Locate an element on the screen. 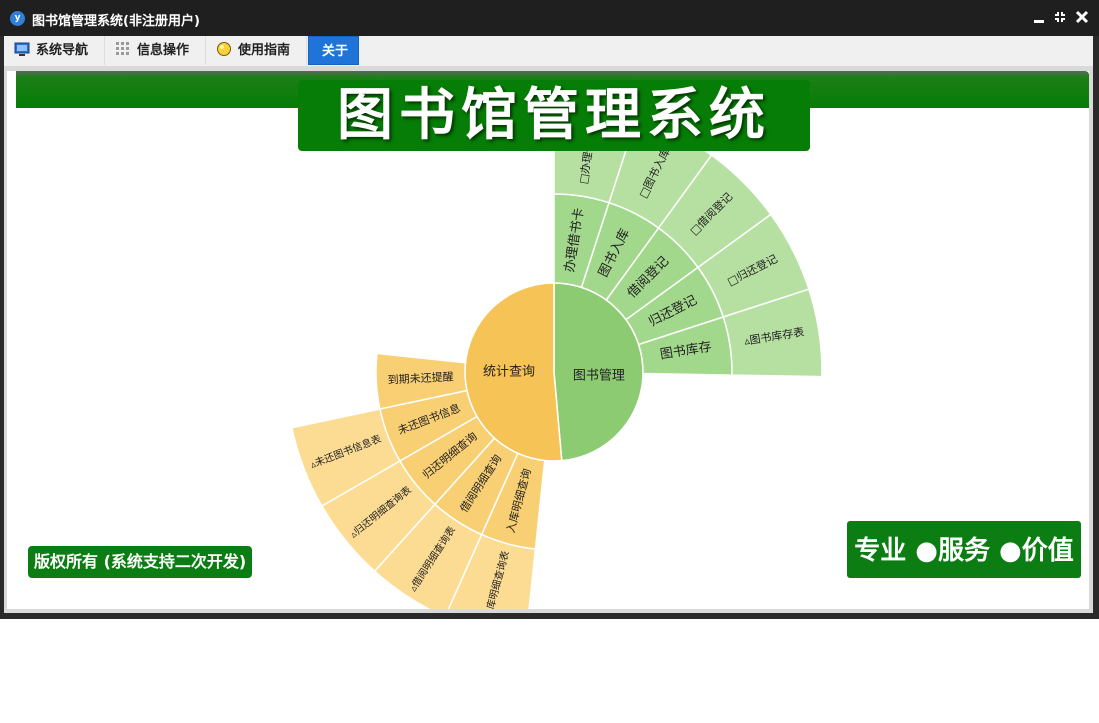  tab-user-guide: 使用指南 is located at coordinates (256, 50).